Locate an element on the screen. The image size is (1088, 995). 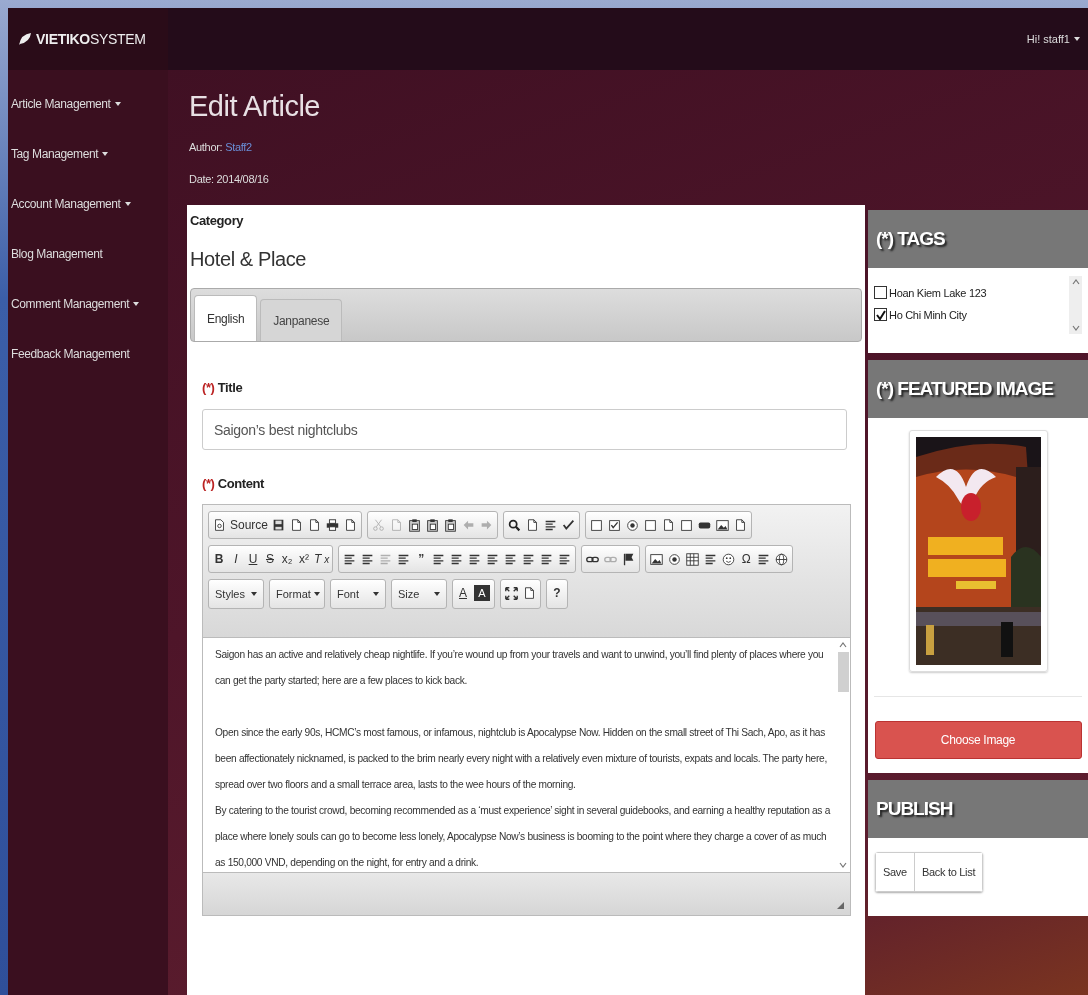
scrollbar is located at coordinates (1075, 305).